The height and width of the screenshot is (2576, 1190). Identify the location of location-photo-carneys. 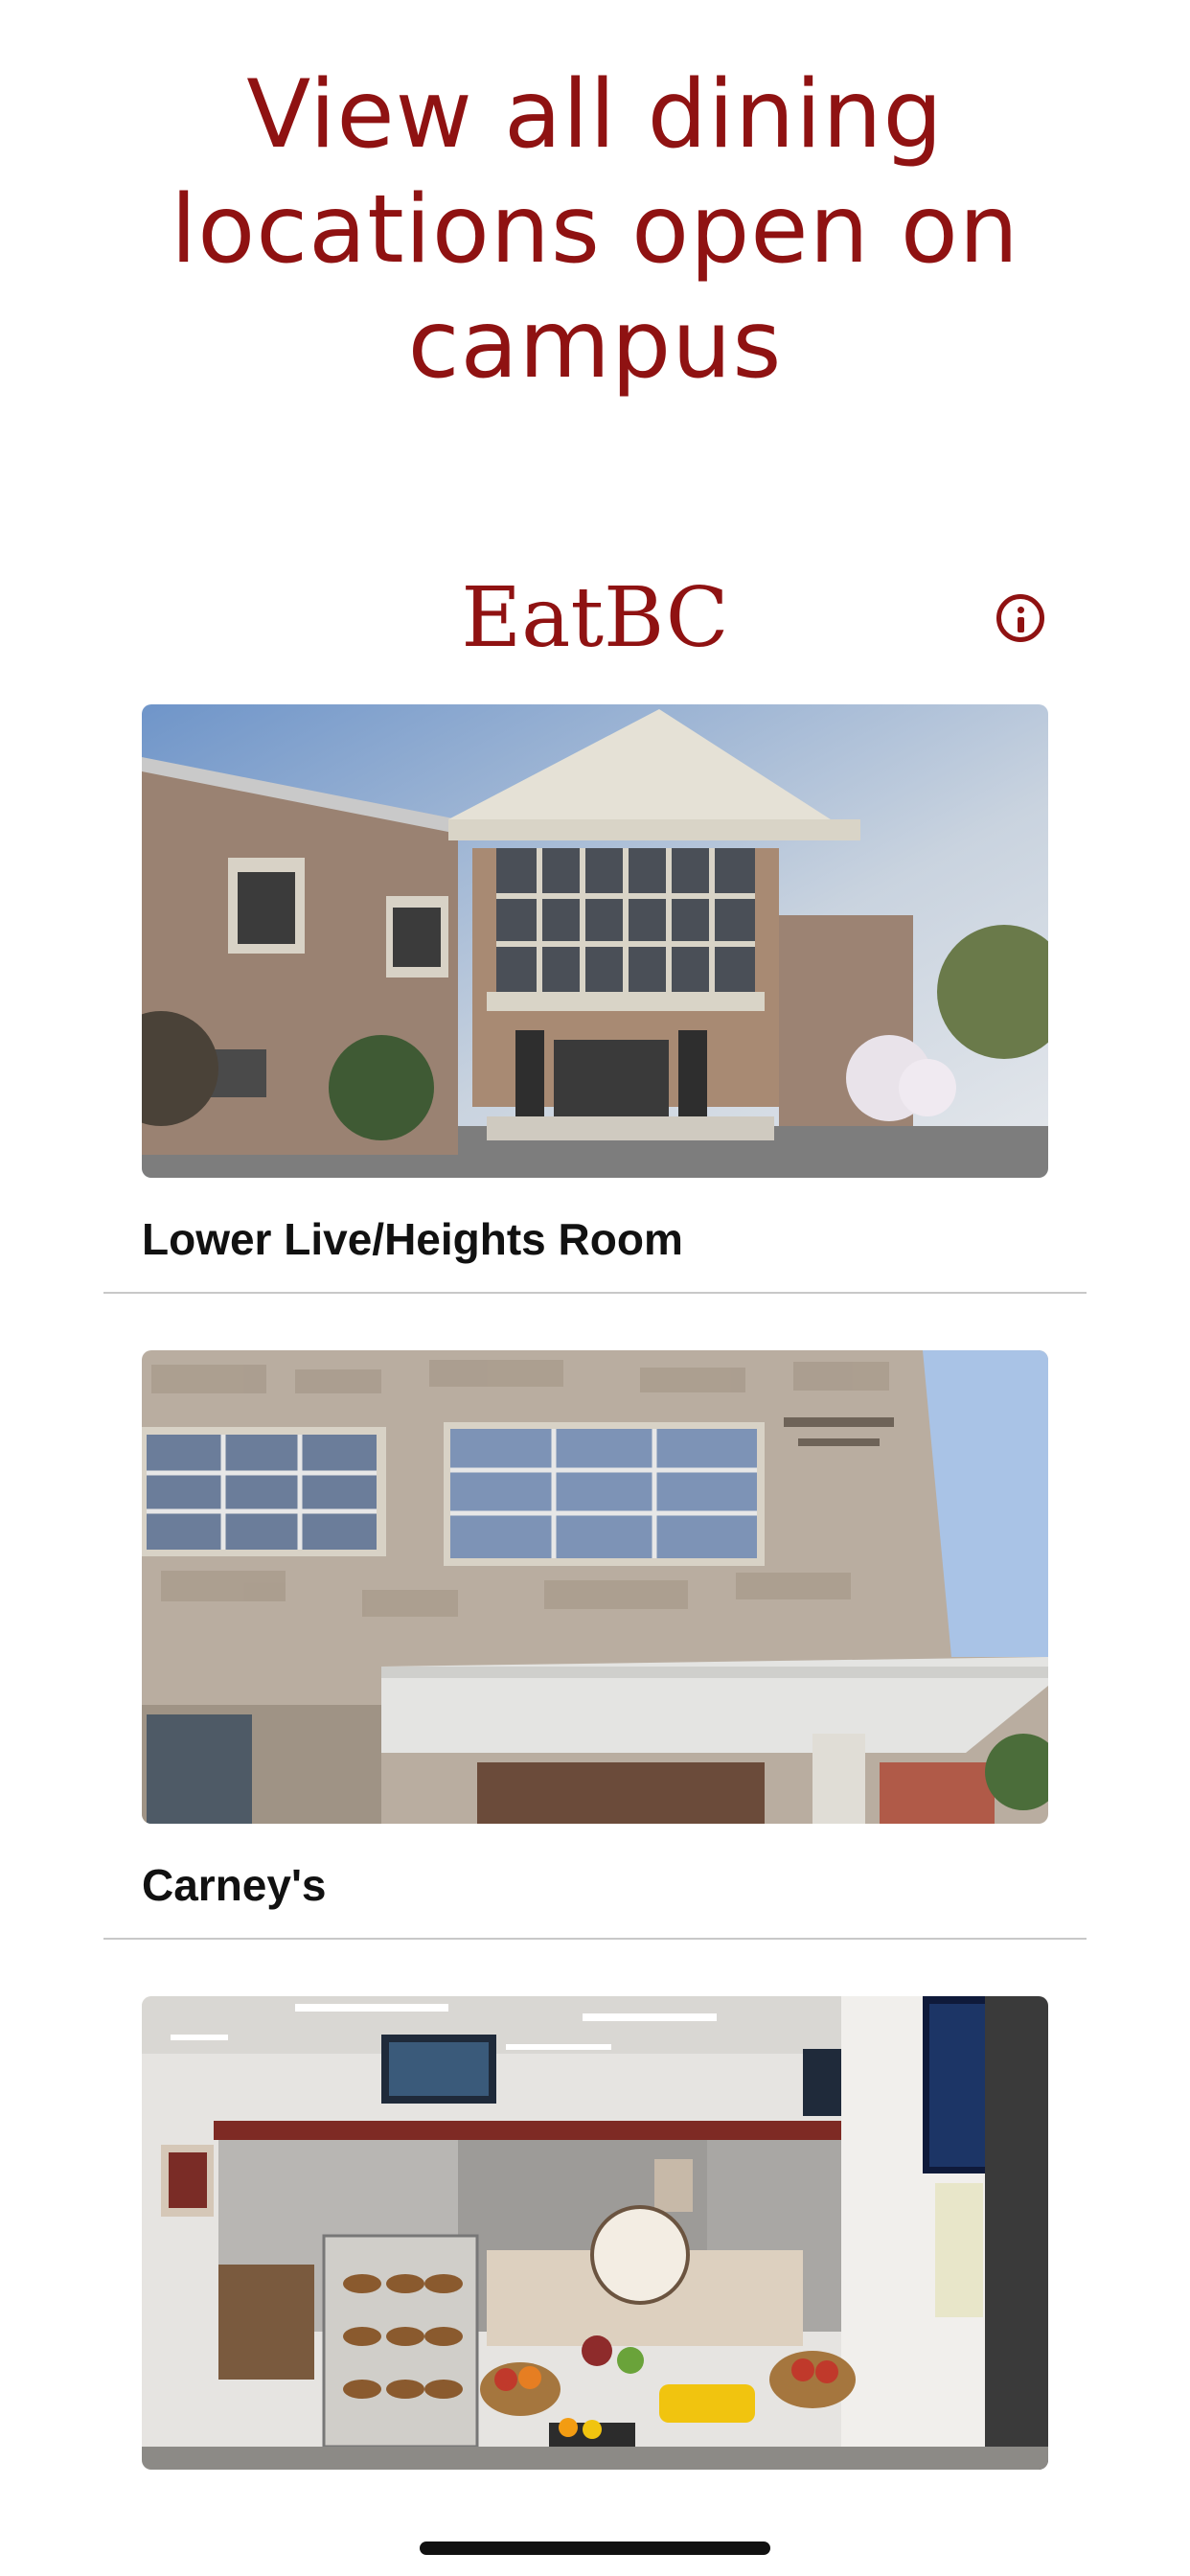
(595, 1587).